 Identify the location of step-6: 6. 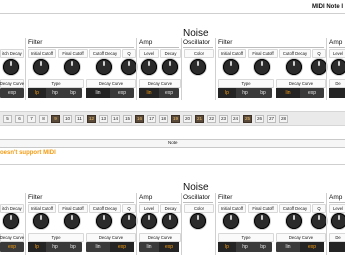
(19, 118).